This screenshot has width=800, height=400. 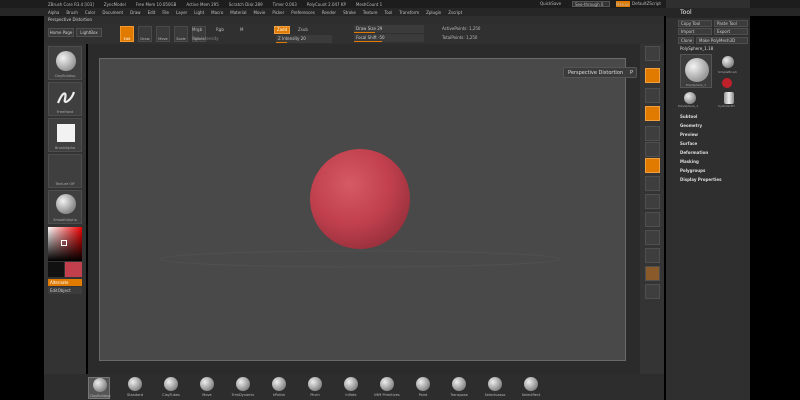 What do you see at coordinates (652, 219) in the screenshot?
I see `zoom3d-button` at bounding box center [652, 219].